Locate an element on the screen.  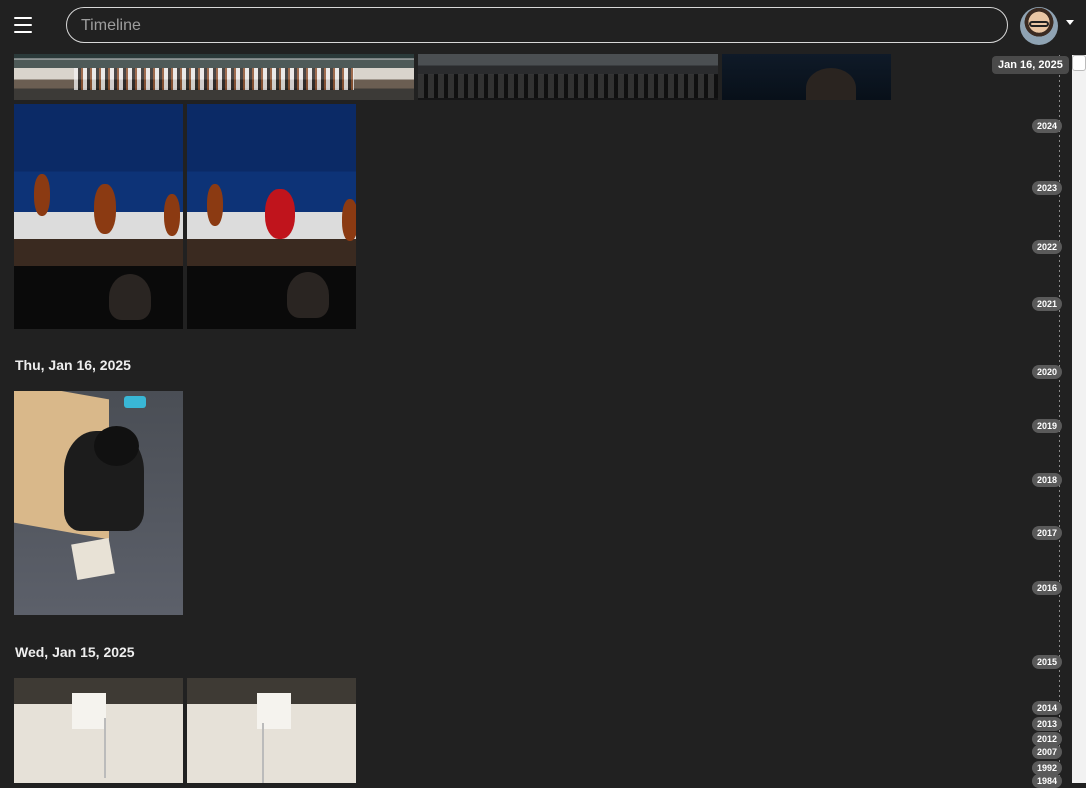
date-section-heading: Wed, Jan 15, 2025 is located at coordinates (75, 652).